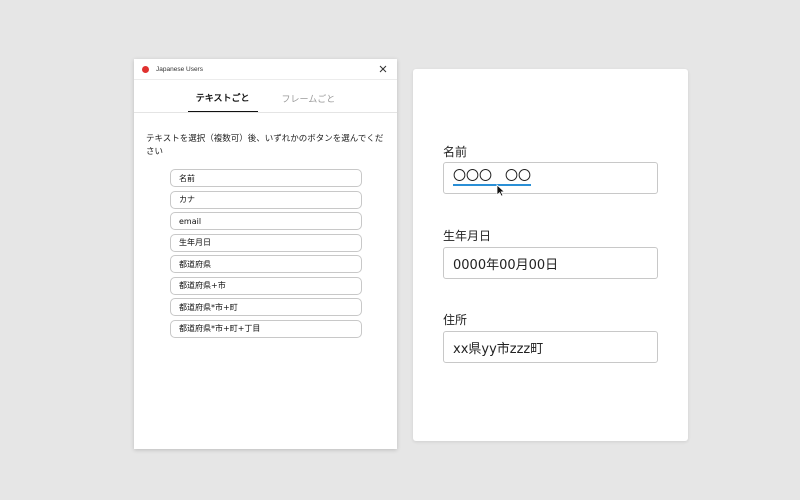 This screenshot has height=500, width=800. What do you see at coordinates (266, 199) in the screenshot?
I see `kana-button: カナ` at bounding box center [266, 199].